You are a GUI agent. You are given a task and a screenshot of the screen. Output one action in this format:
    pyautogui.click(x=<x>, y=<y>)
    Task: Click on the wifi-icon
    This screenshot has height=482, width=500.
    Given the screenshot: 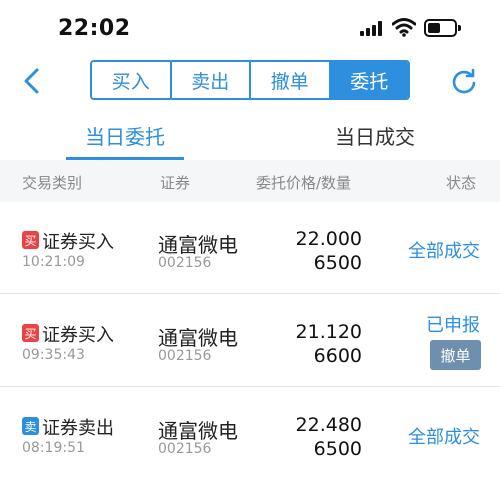 What is the action you would take?
    pyautogui.click(x=404, y=27)
    